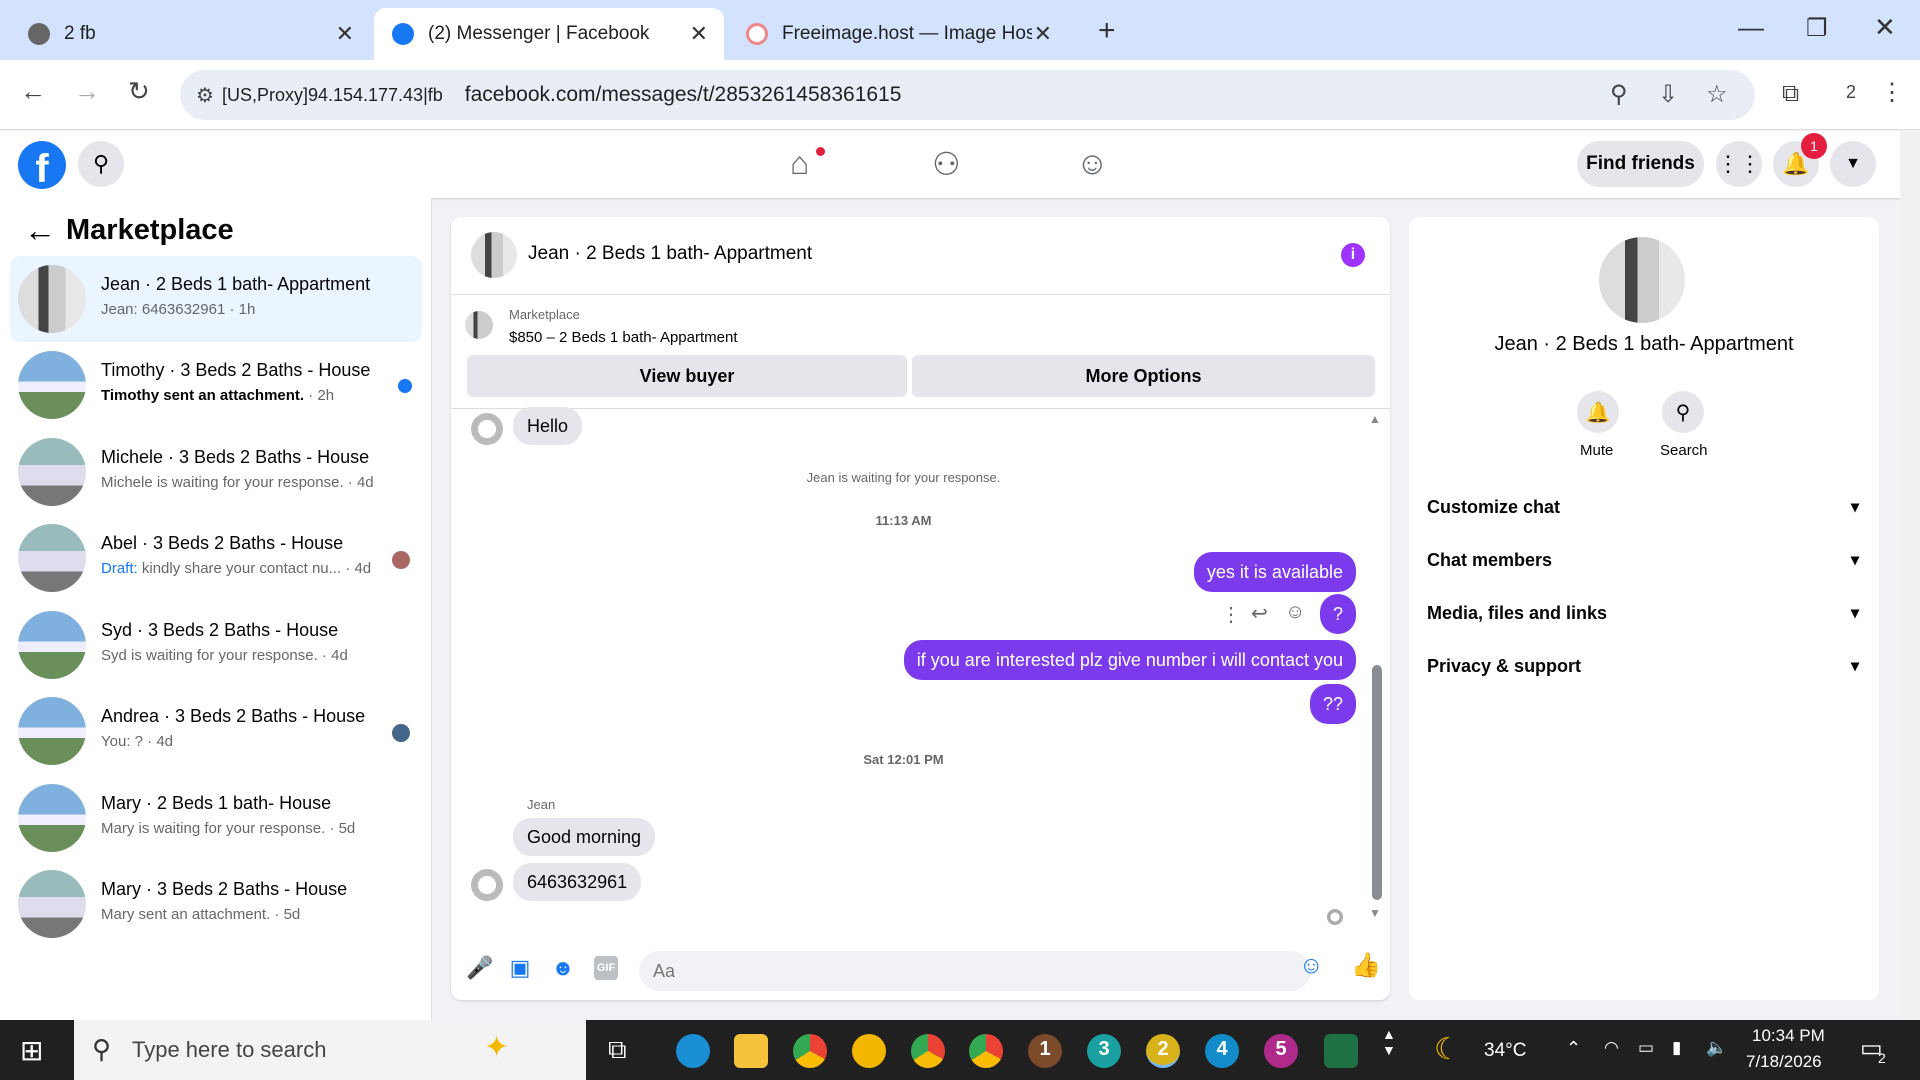 The width and height of the screenshot is (1920, 1080). I want to click on battery-icon: ▮, so click(1676, 1048).